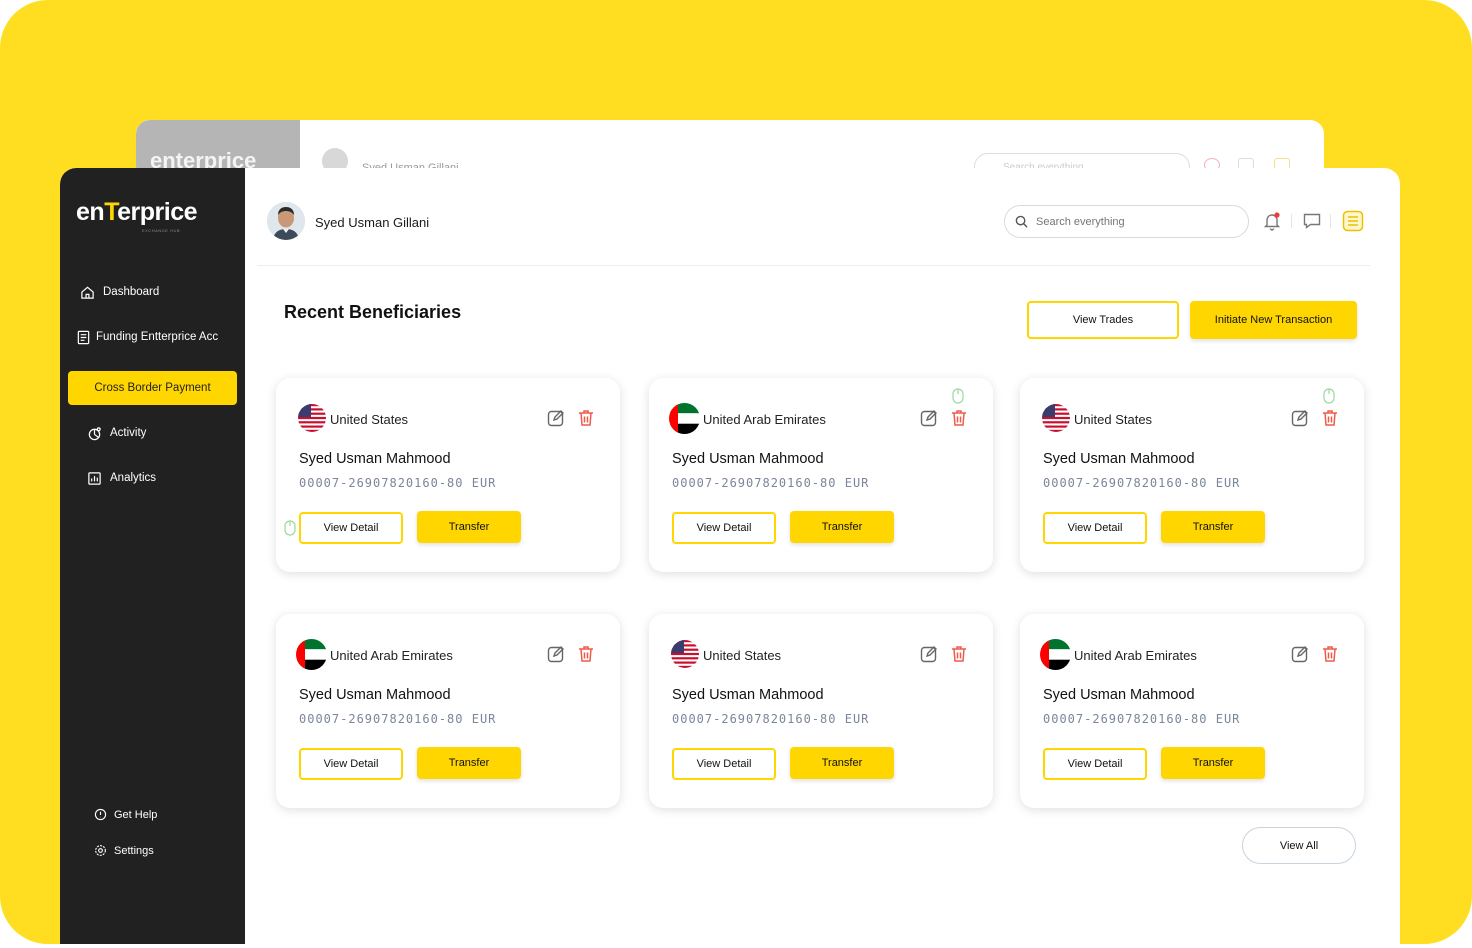 The width and height of the screenshot is (1472, 948). I want to click on gear-icon, so click(100, 850).